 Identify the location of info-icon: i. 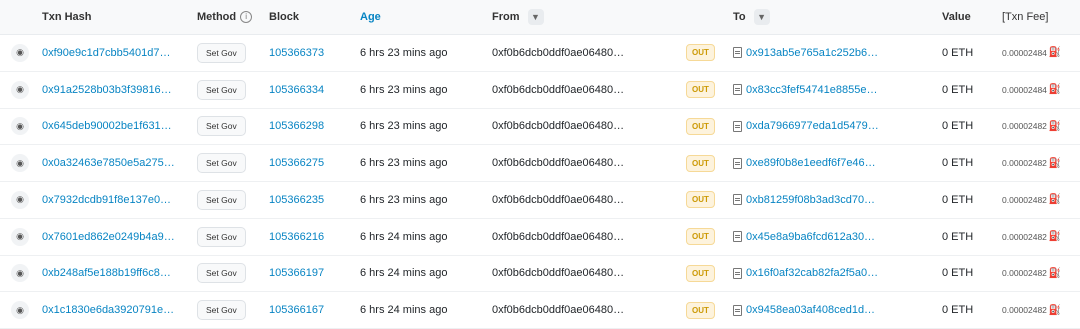
(246, 17).